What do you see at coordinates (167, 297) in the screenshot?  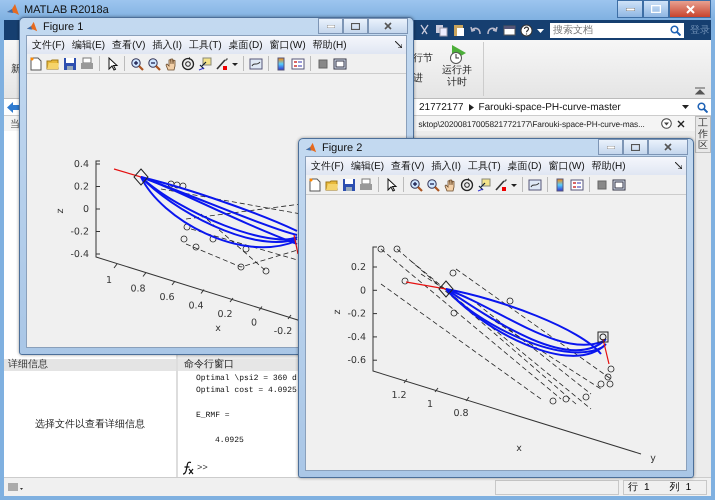 I see `tick-label: 0.6` at bounding box center [167, 297].